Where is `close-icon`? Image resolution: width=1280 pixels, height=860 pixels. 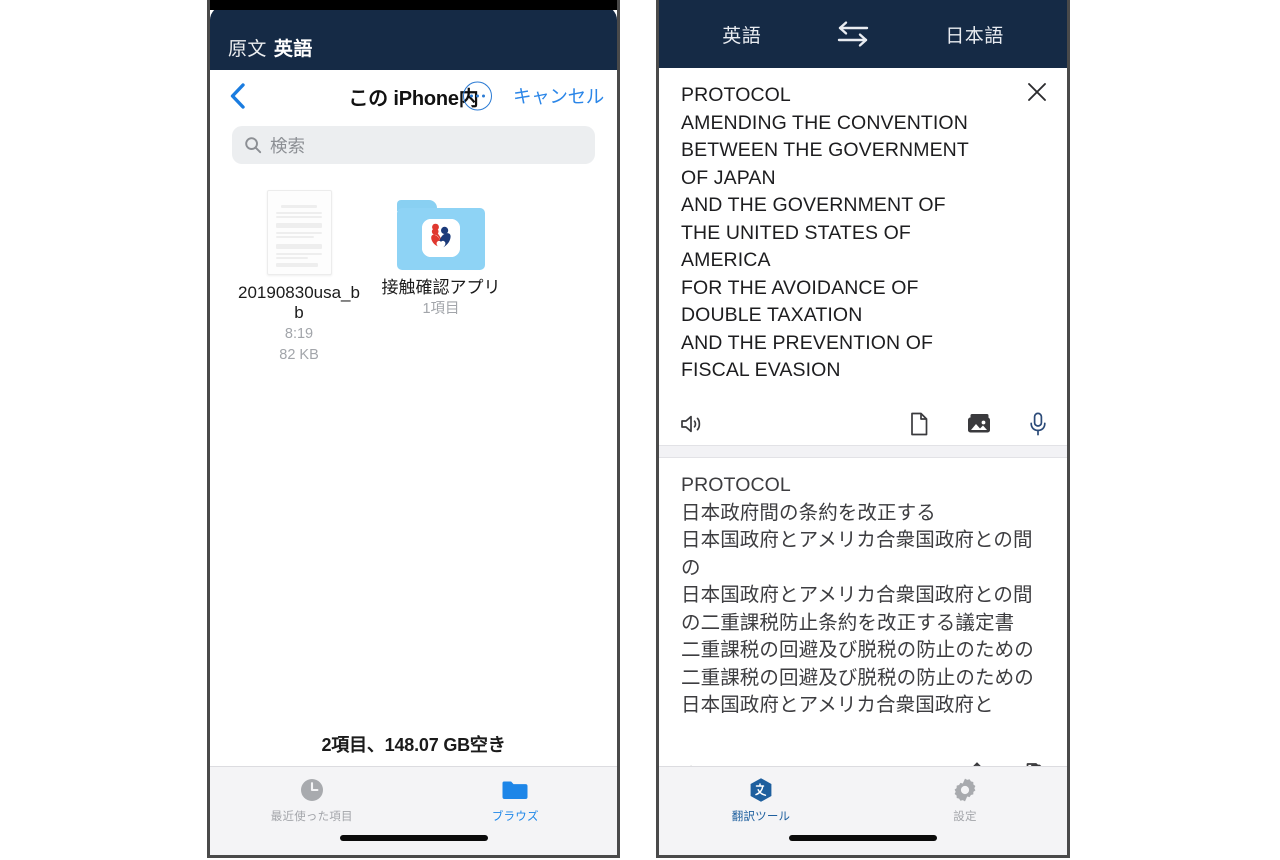 close-icon is located at coordinates (1037, 92).